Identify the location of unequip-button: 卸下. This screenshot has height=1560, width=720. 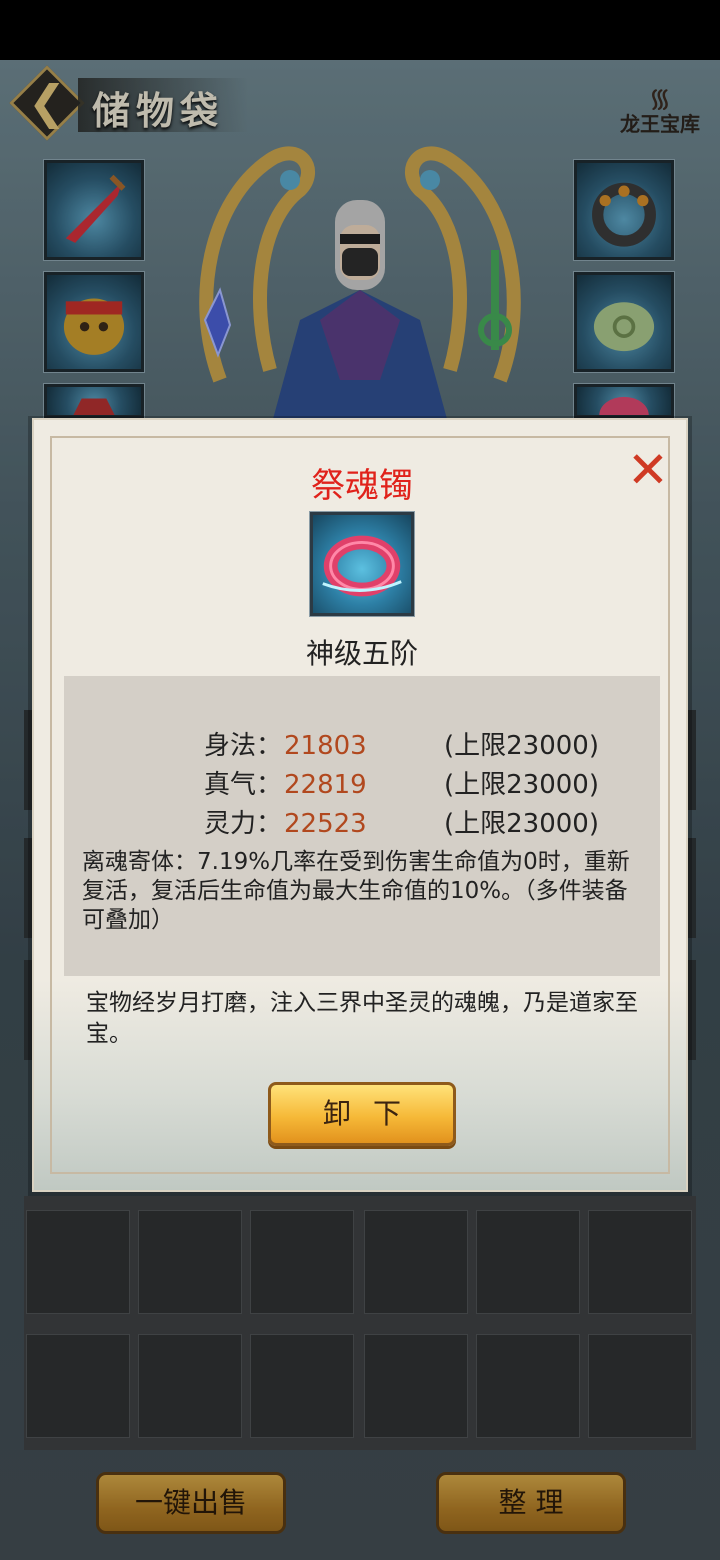
(362, 1114).